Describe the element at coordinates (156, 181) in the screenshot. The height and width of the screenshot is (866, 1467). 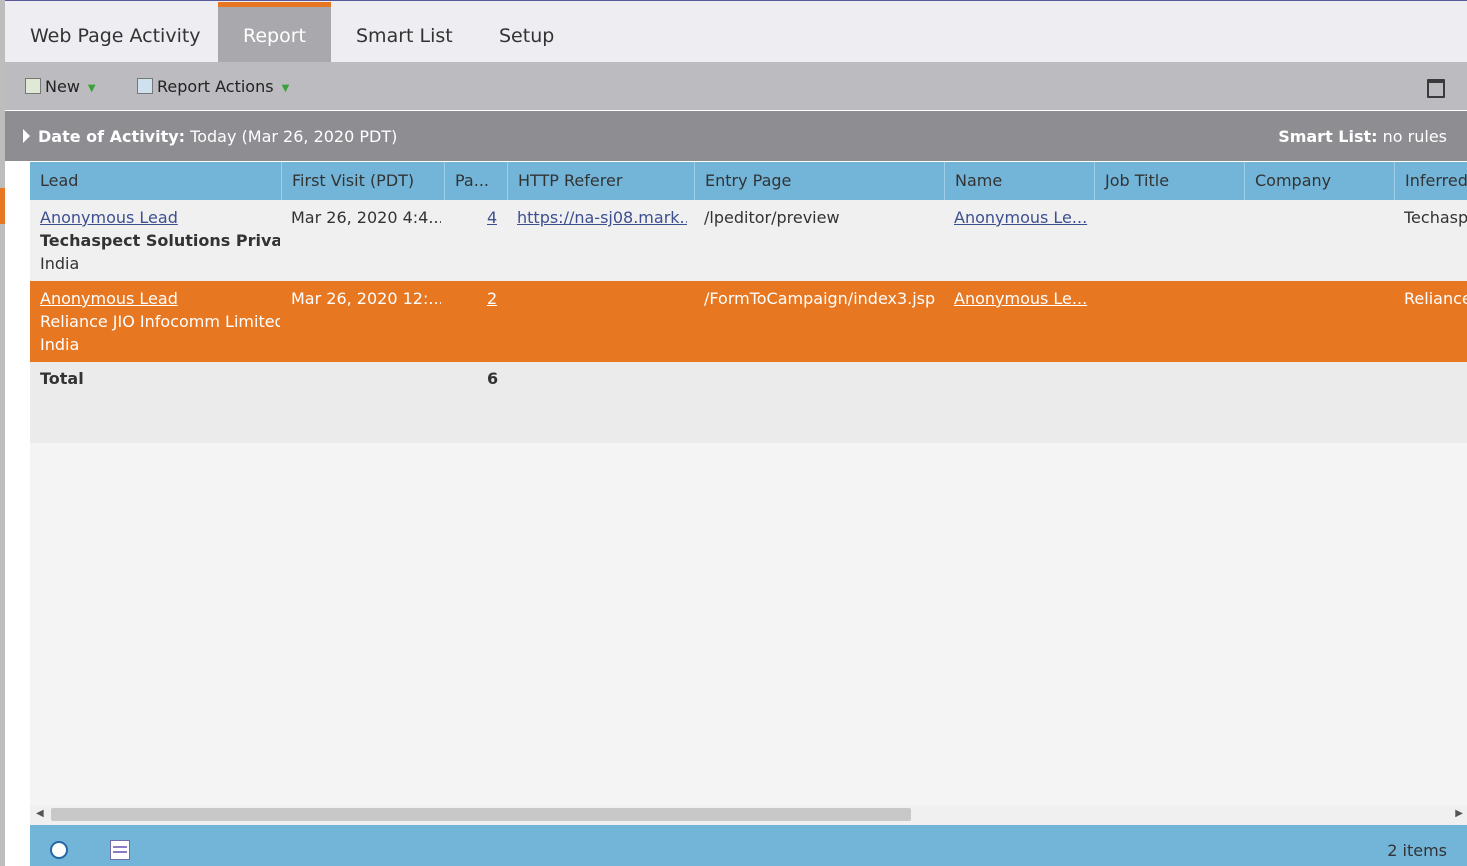
I see `column-header-lead: Lead` at that location.